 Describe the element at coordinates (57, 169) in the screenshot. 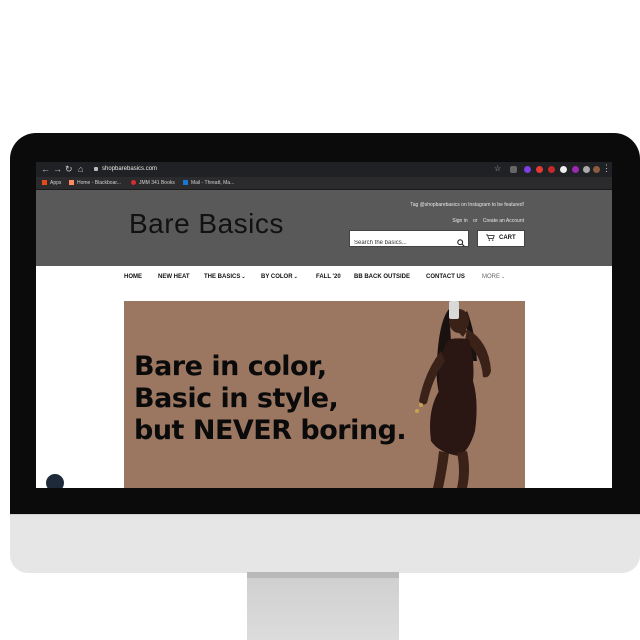

I see `forward-icon: →` at that location.